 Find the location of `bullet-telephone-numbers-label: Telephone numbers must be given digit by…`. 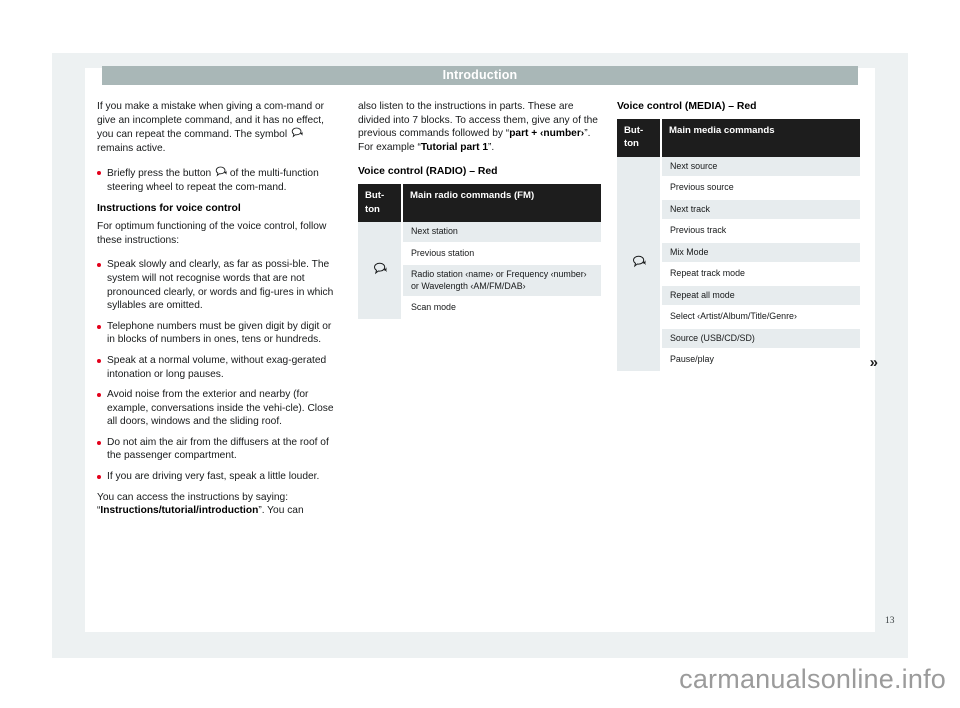

bullet-telephone-numbers-label: Telephone numbers must be given digit by… is located at coordinates (219, 333).